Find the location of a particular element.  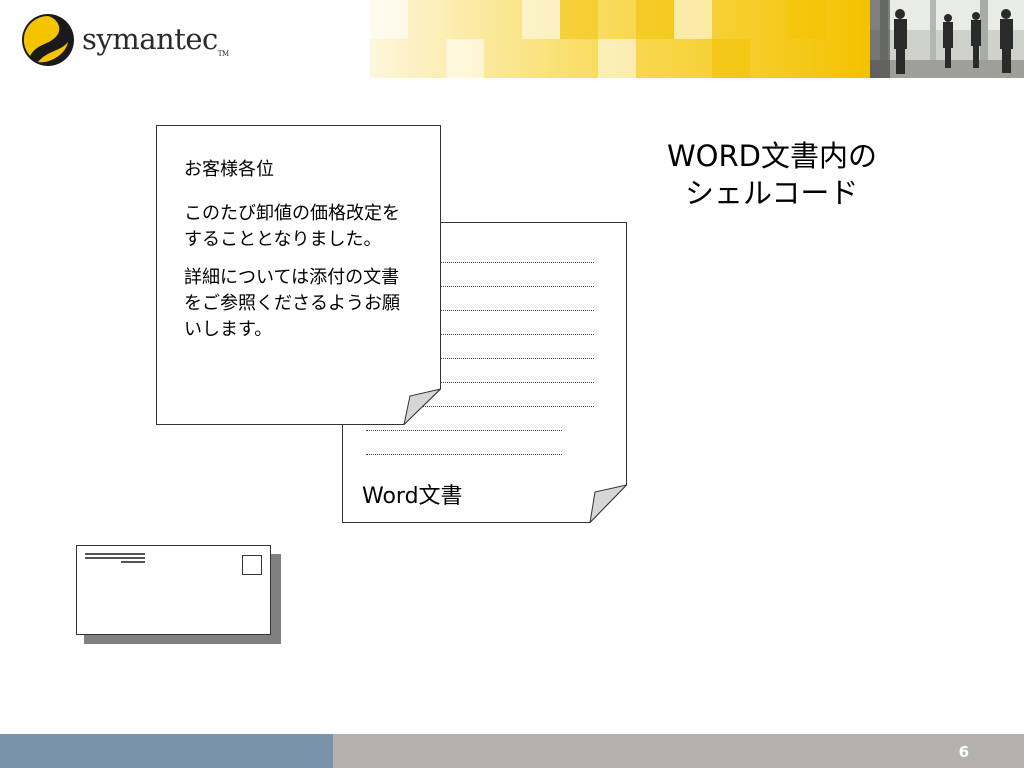

slide-title-line1: WORD文書内の is located at coordinates (772, 156).